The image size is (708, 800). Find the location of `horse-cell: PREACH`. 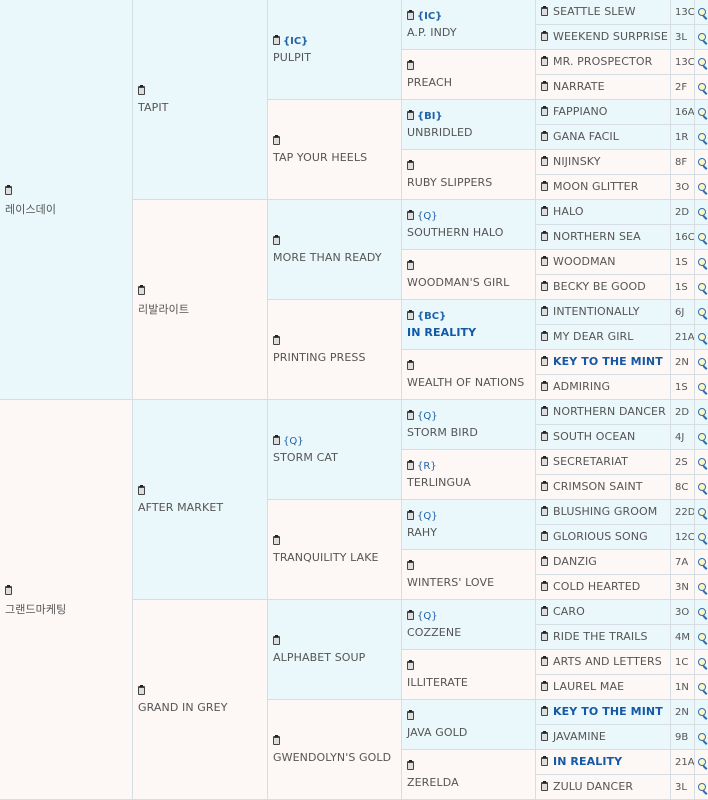

horse-cell: PREACH is located at coordinates (469, 75).